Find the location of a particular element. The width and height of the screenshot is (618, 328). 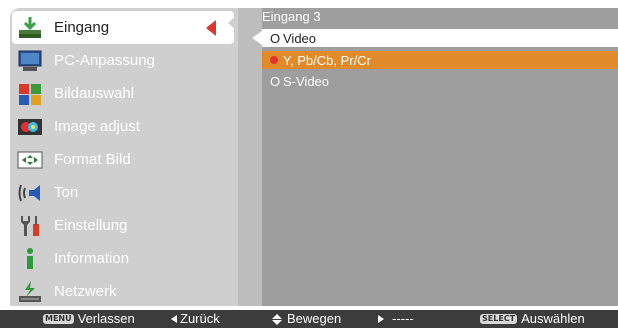

sidebar-item-label: Image adjust is located at coordinates (97, 126).